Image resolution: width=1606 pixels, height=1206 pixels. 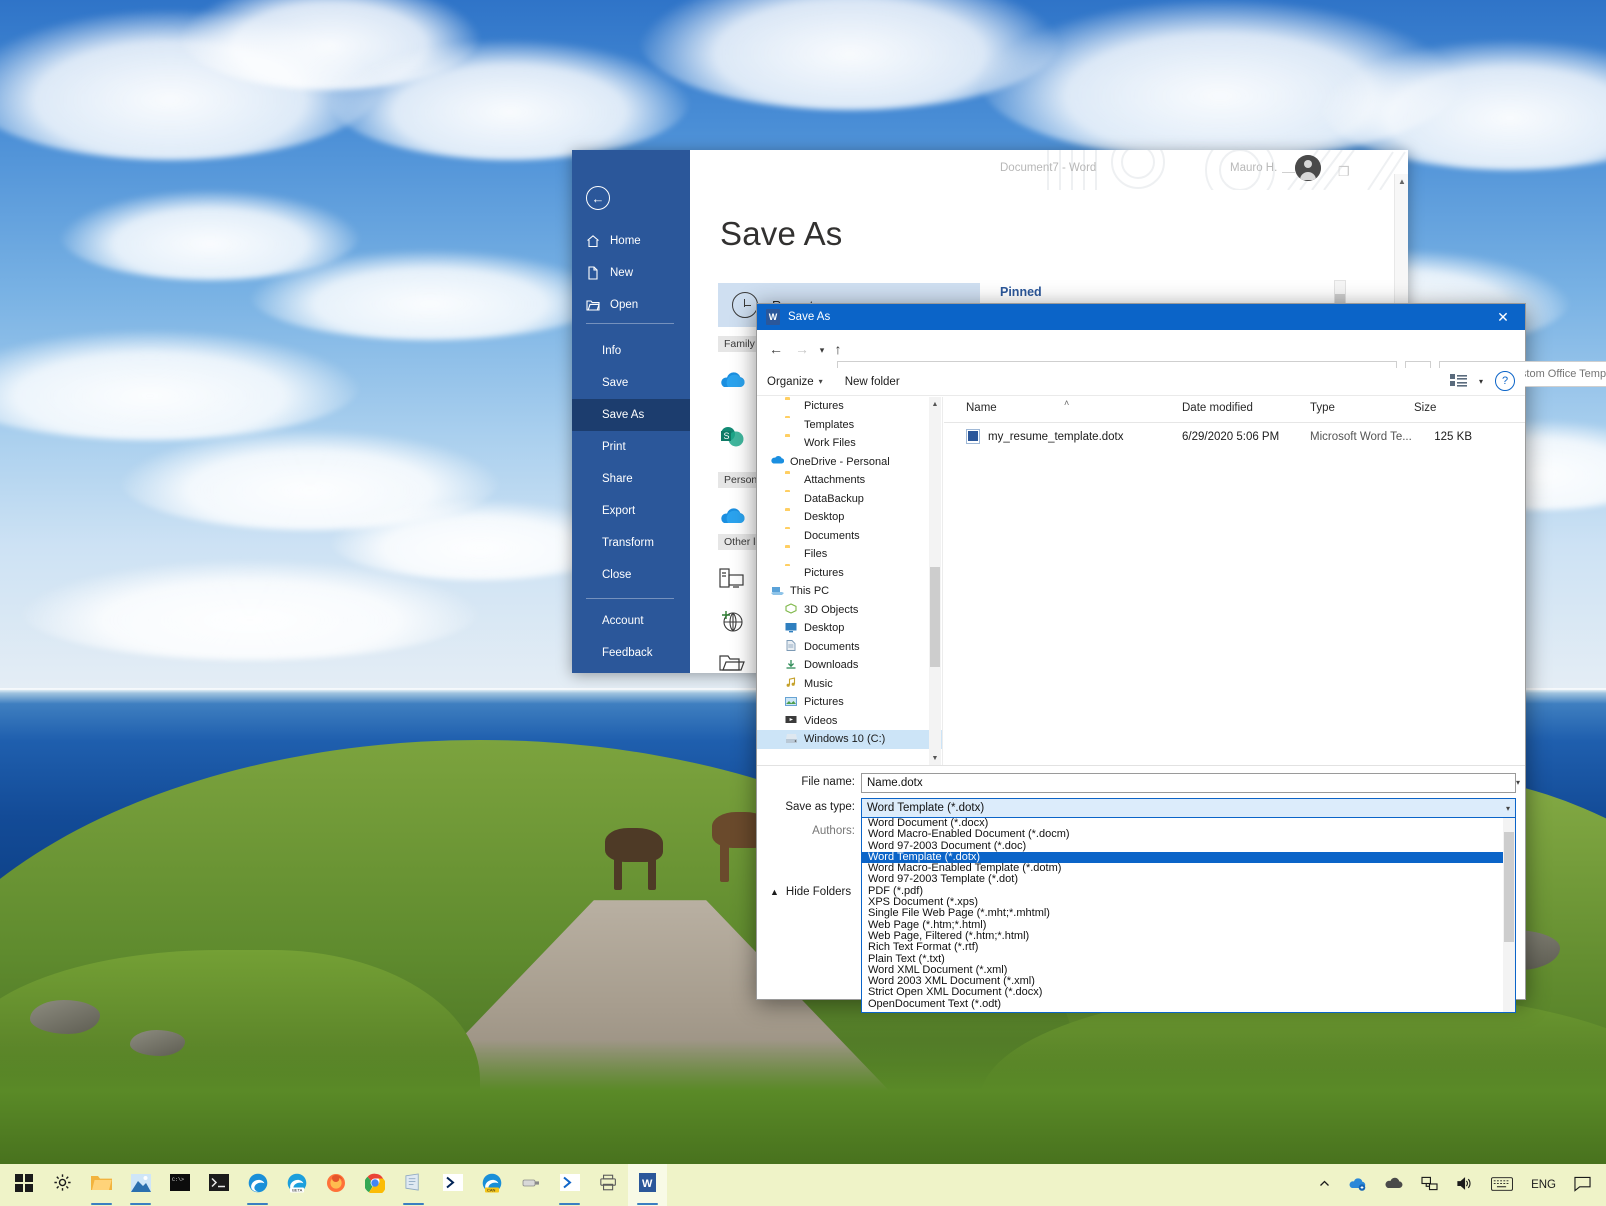 What do you see at coordinates (849, 684) in the screenshot?
I see `tree-item-music: Music` at bounding box center [849, 684].